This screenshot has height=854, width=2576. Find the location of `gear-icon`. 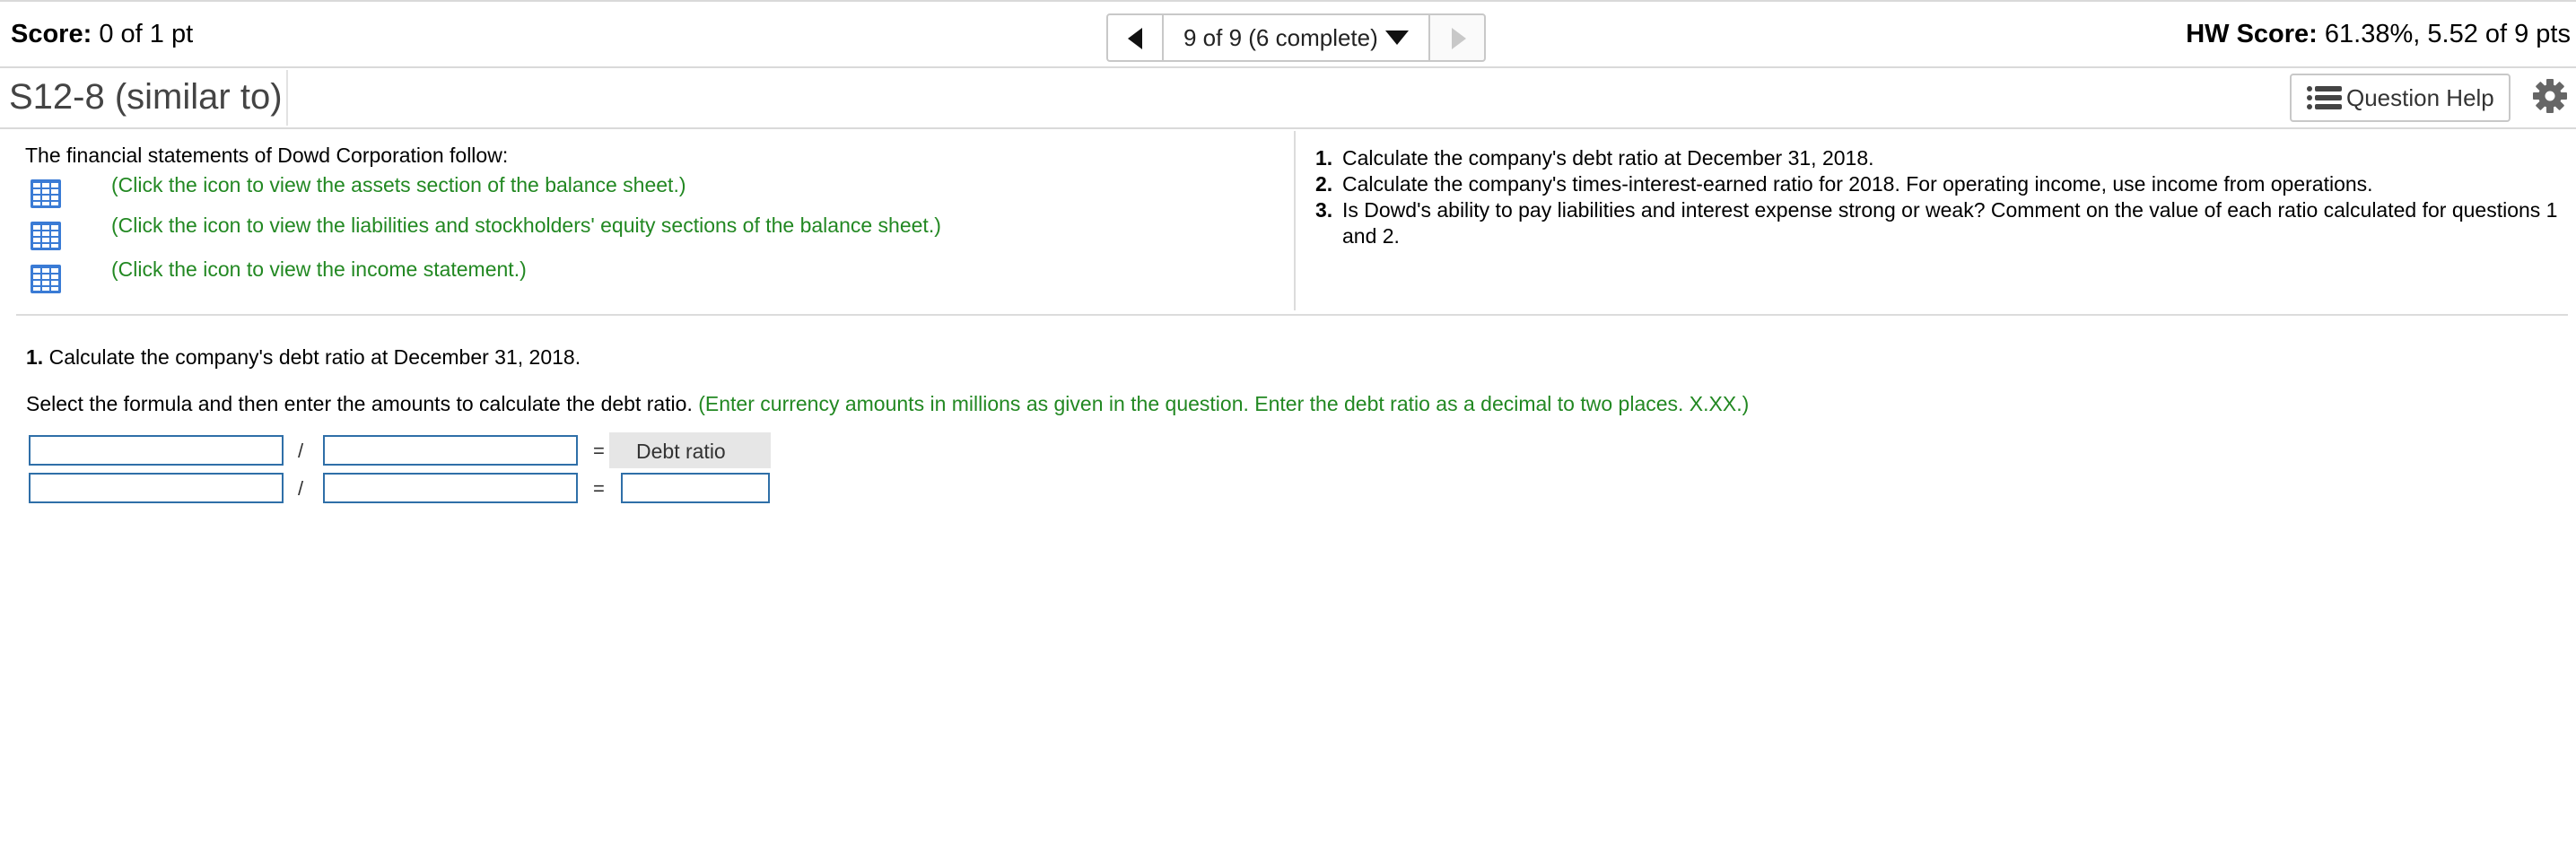

gear-icon is located at coordinates (2550, 96).